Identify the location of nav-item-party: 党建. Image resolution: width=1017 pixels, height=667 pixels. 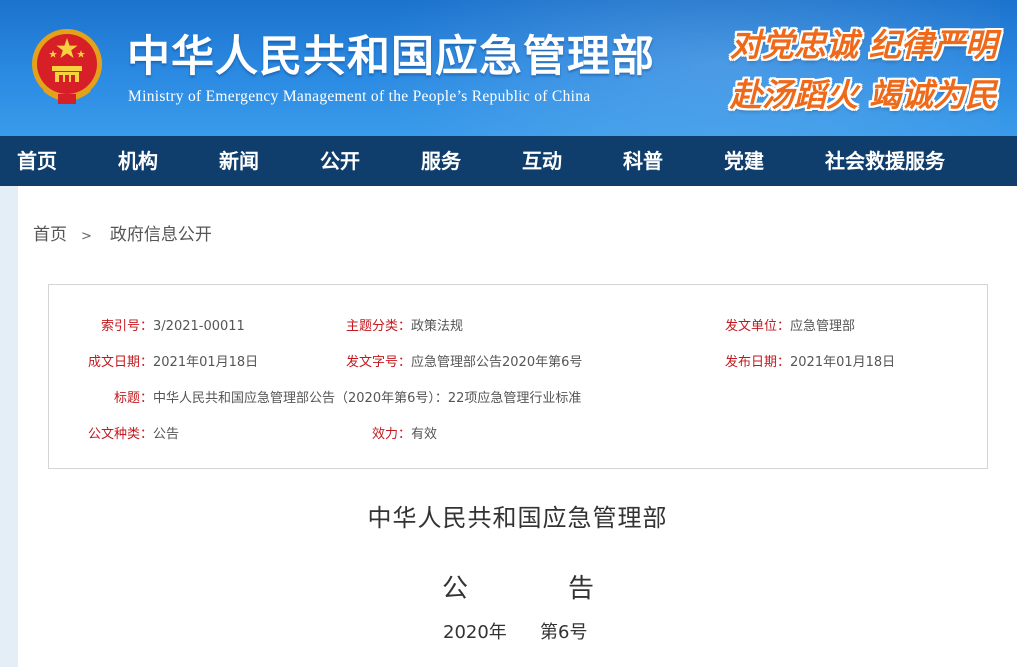
(744, 161).